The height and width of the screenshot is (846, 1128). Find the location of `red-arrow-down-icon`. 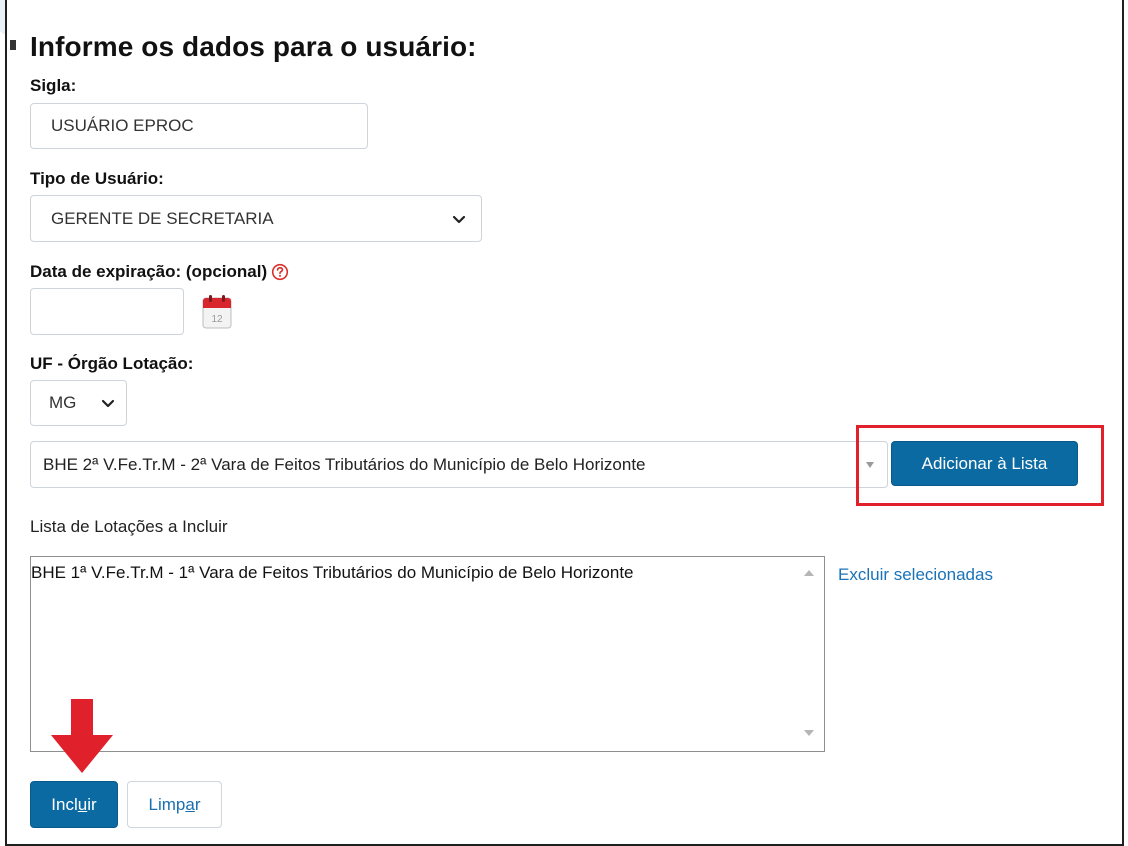

red-arrow-down-icon is located at coordinates (82, 736).